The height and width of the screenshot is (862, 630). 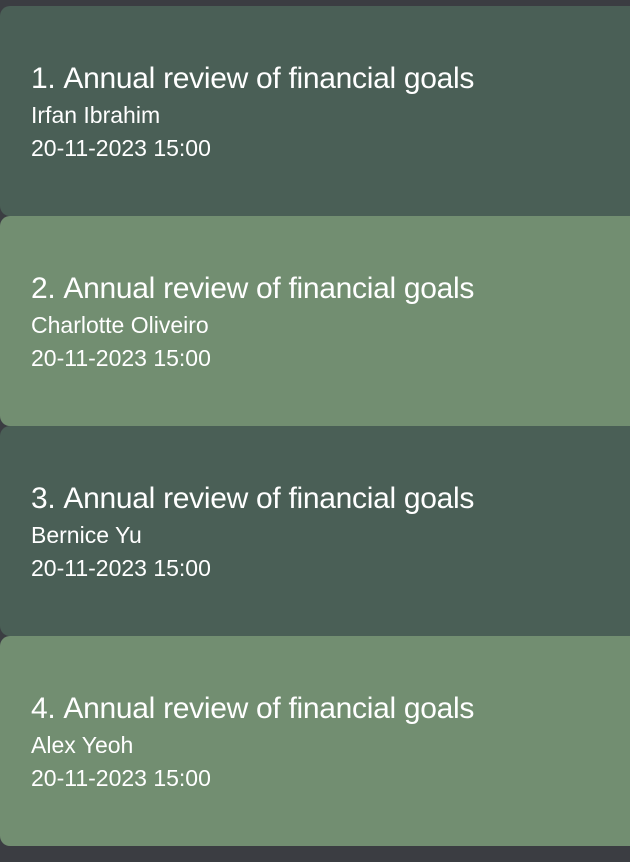 I want to click on meeting-client-name: Bernice Yu, so click(x=86, y=535).